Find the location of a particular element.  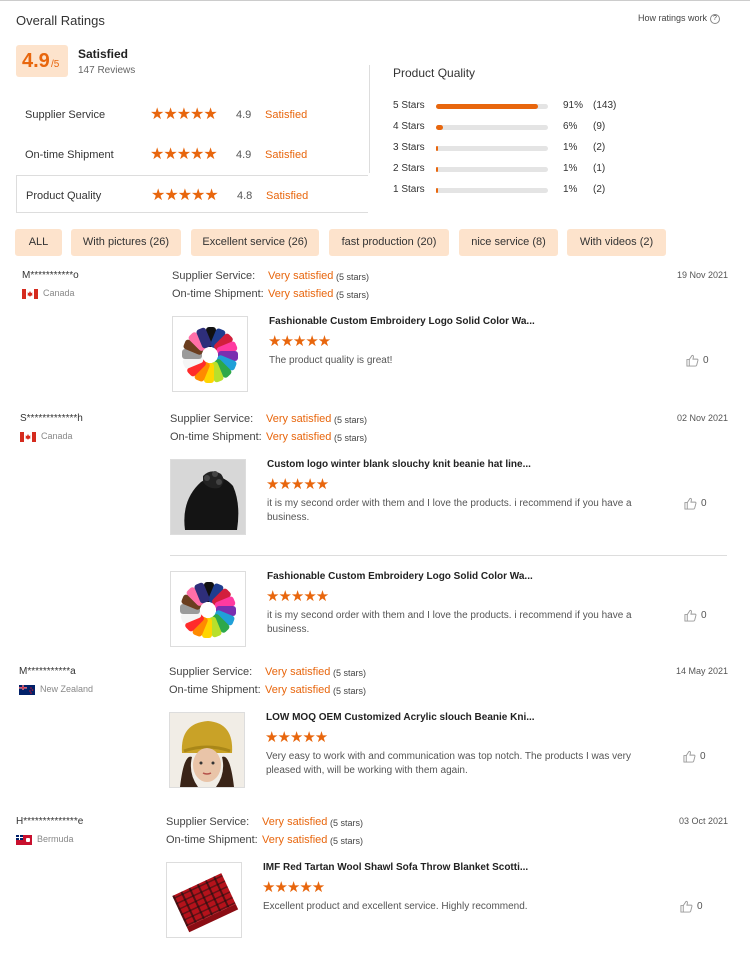

reviewer-name: M***********o is located at coordinates (50, 275).